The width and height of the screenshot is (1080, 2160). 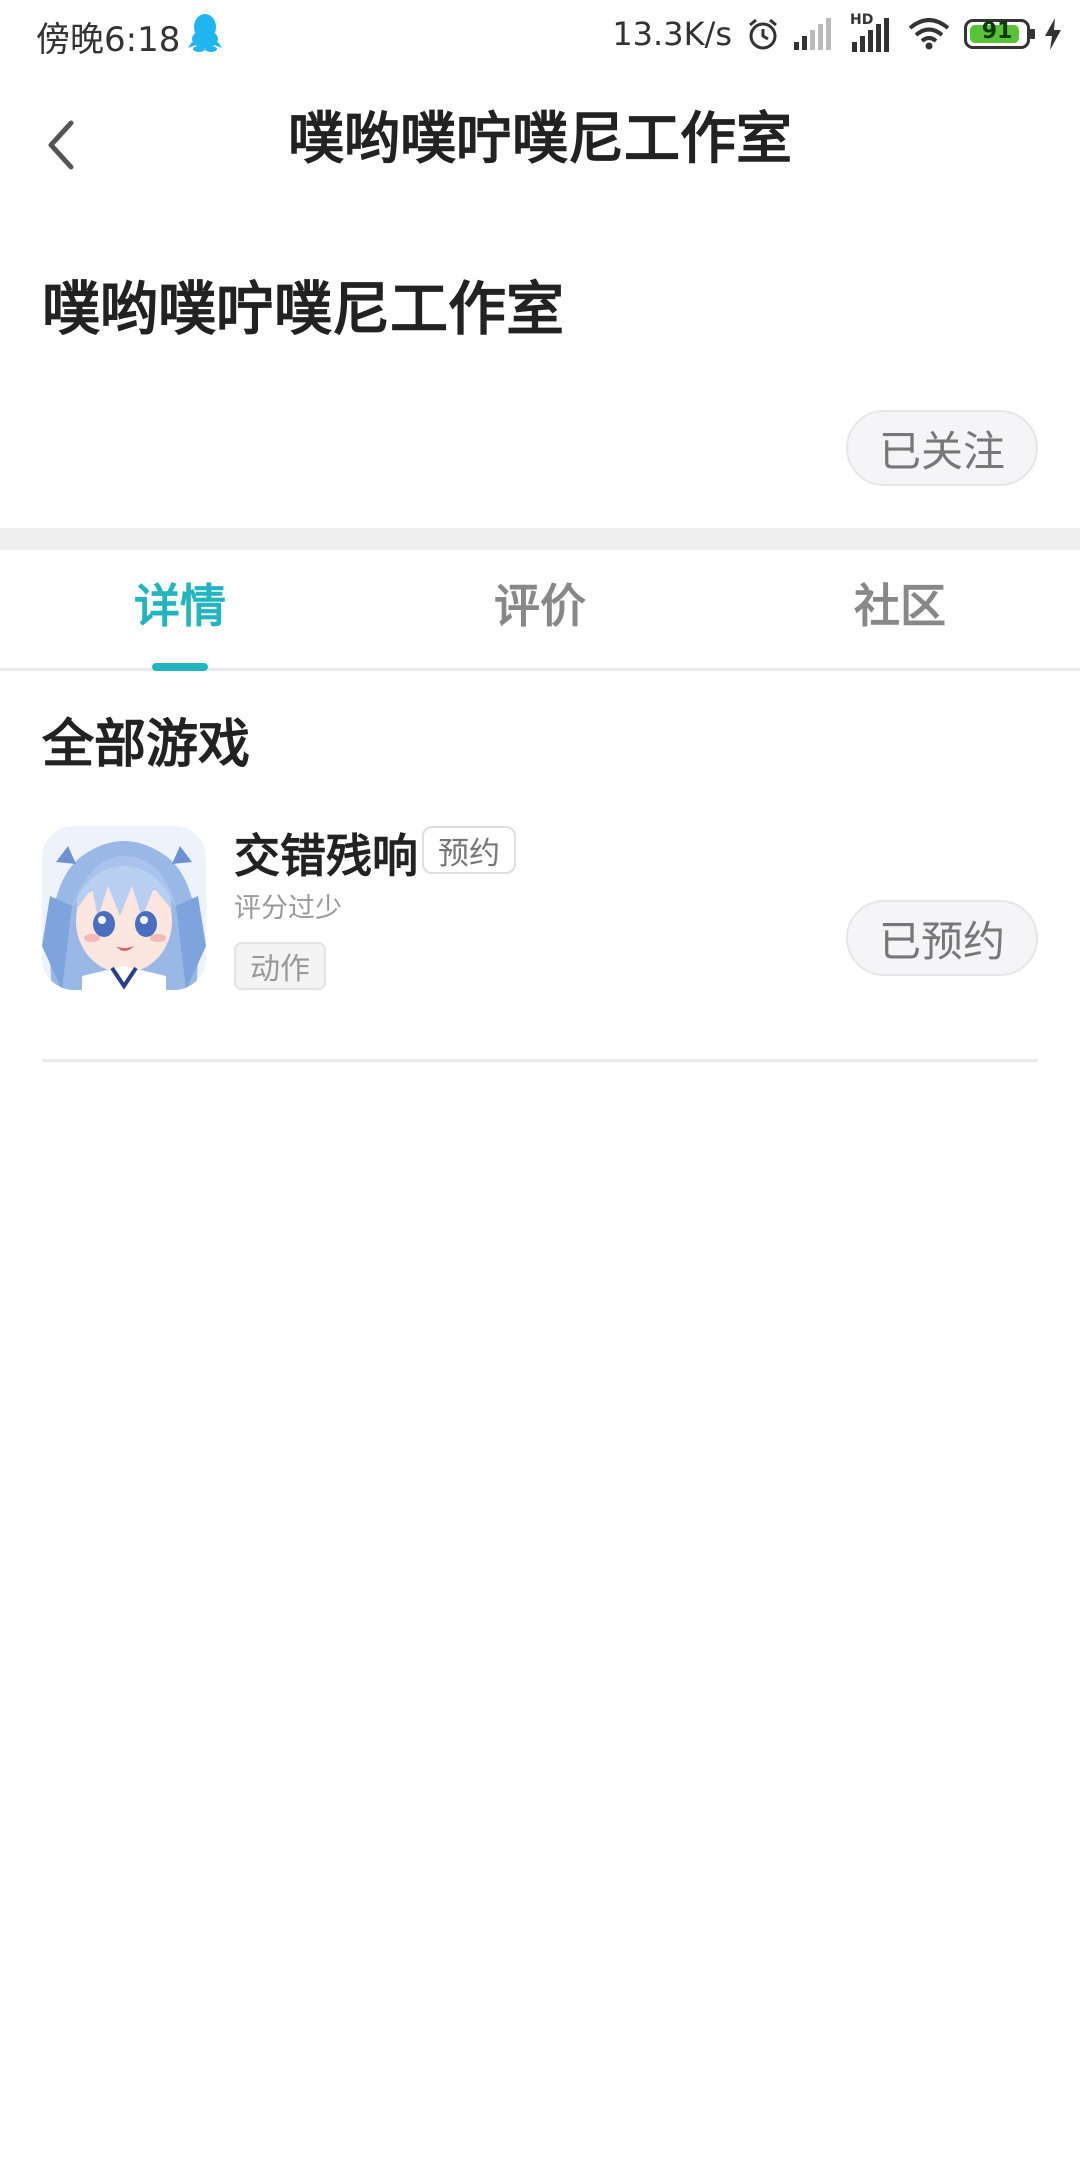 What do you see at coordinates (303, 309) in the screenshot?
I see `studio-name: 噗哟噗咛噗尼工作室` at bounding box center [303, 309].